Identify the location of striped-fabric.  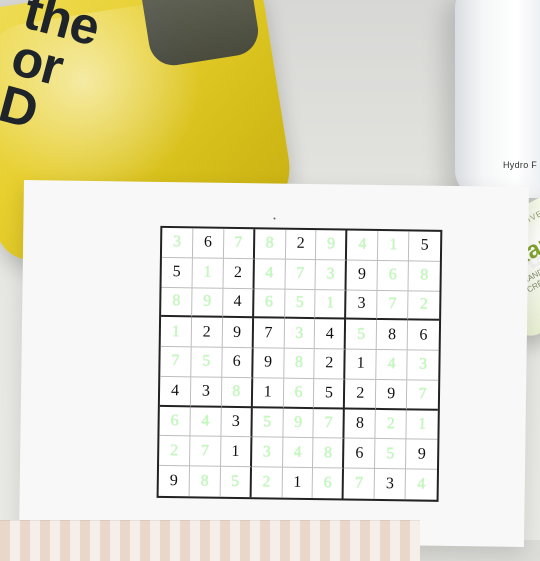
(210, 540).